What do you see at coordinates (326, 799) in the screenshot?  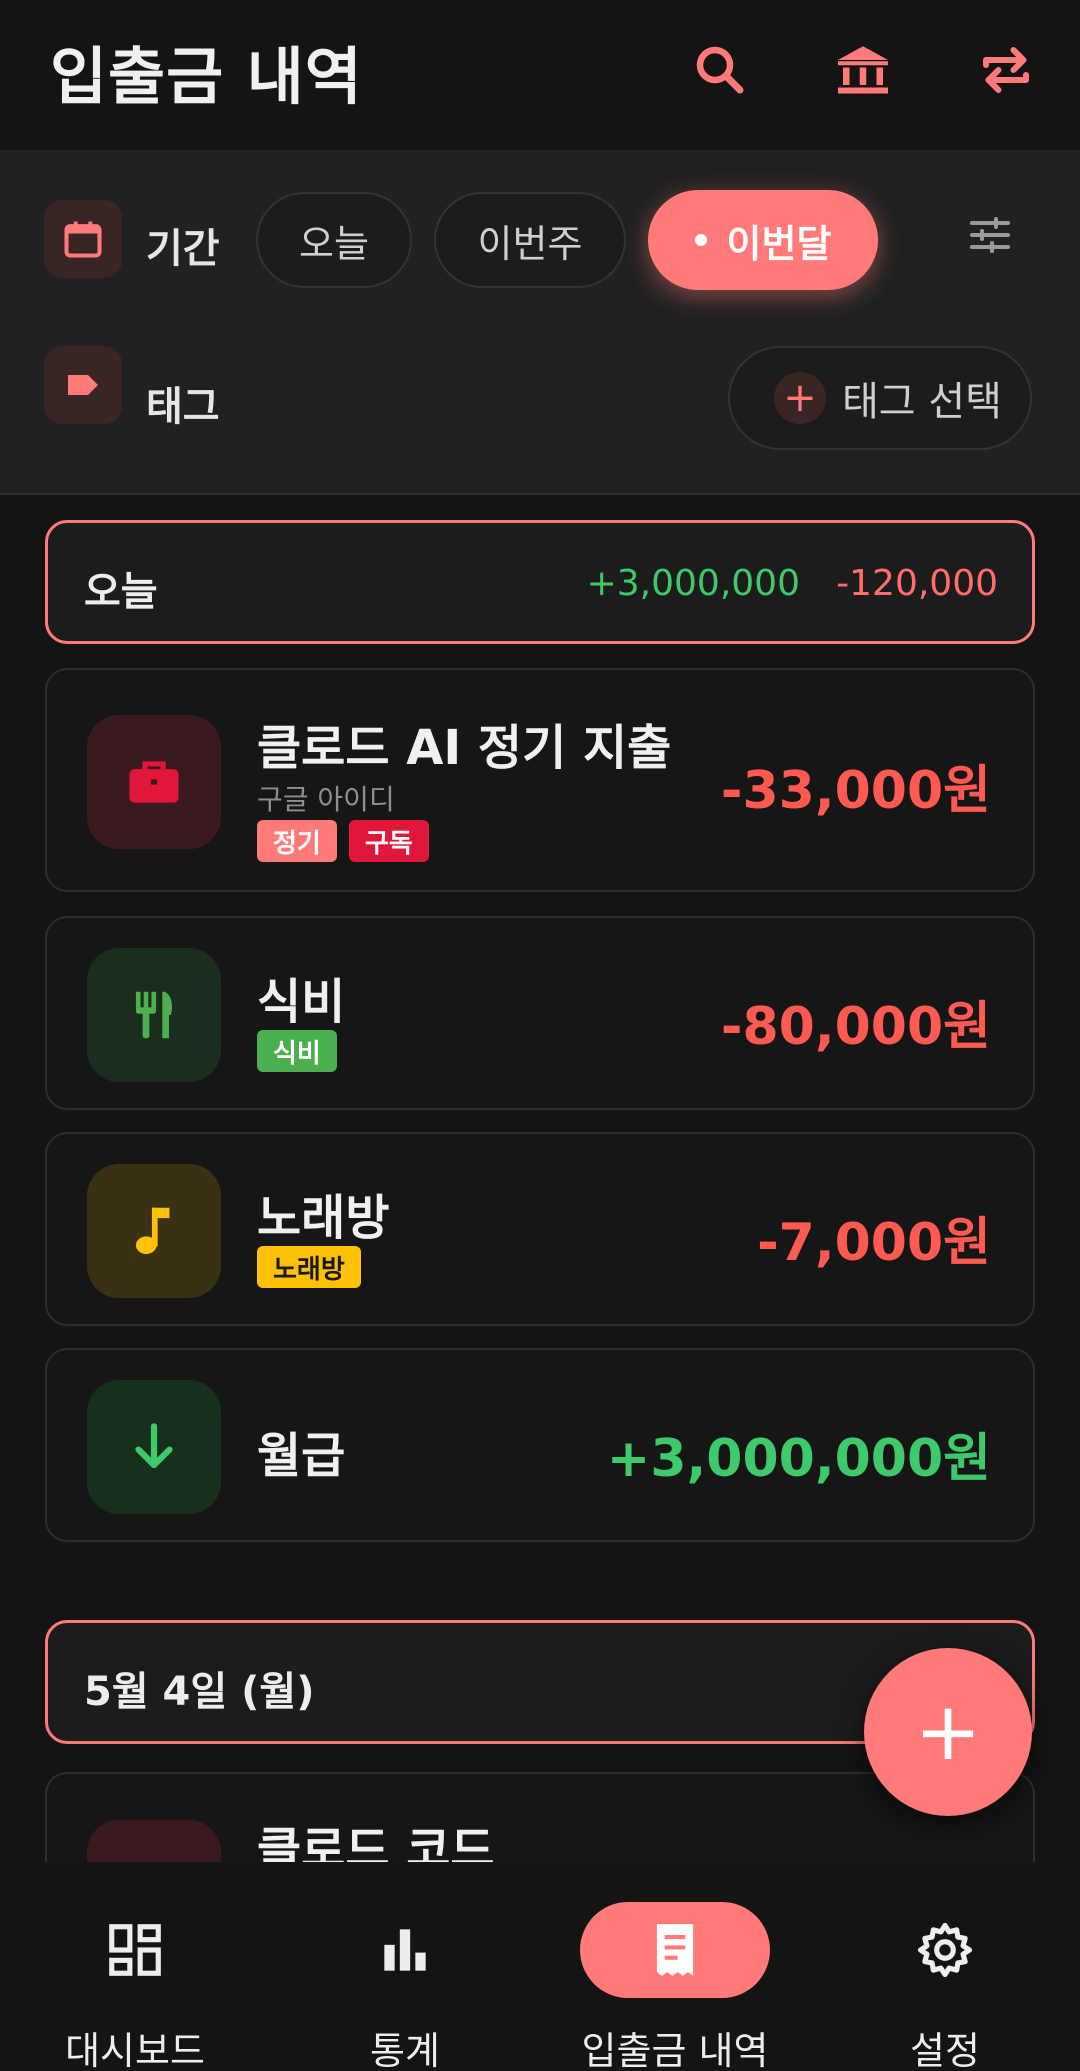 I see `transaction-account: 구글 아이디` at bounding box center [326, 799].